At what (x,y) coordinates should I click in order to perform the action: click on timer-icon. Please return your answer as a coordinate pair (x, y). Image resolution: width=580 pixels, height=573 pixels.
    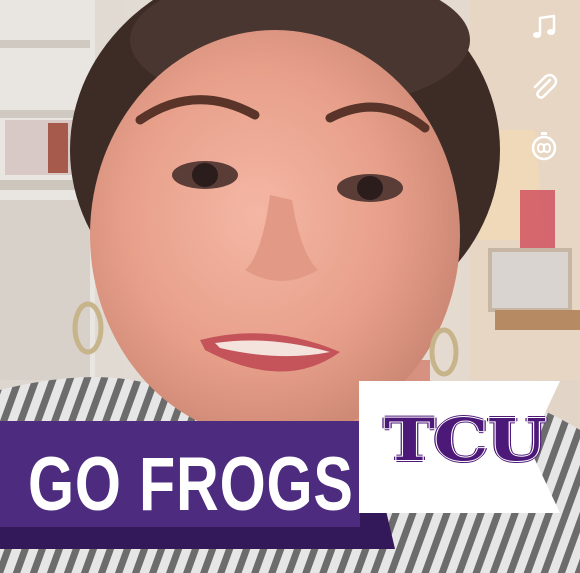
    Looking at the image, I should click on (544, 146).